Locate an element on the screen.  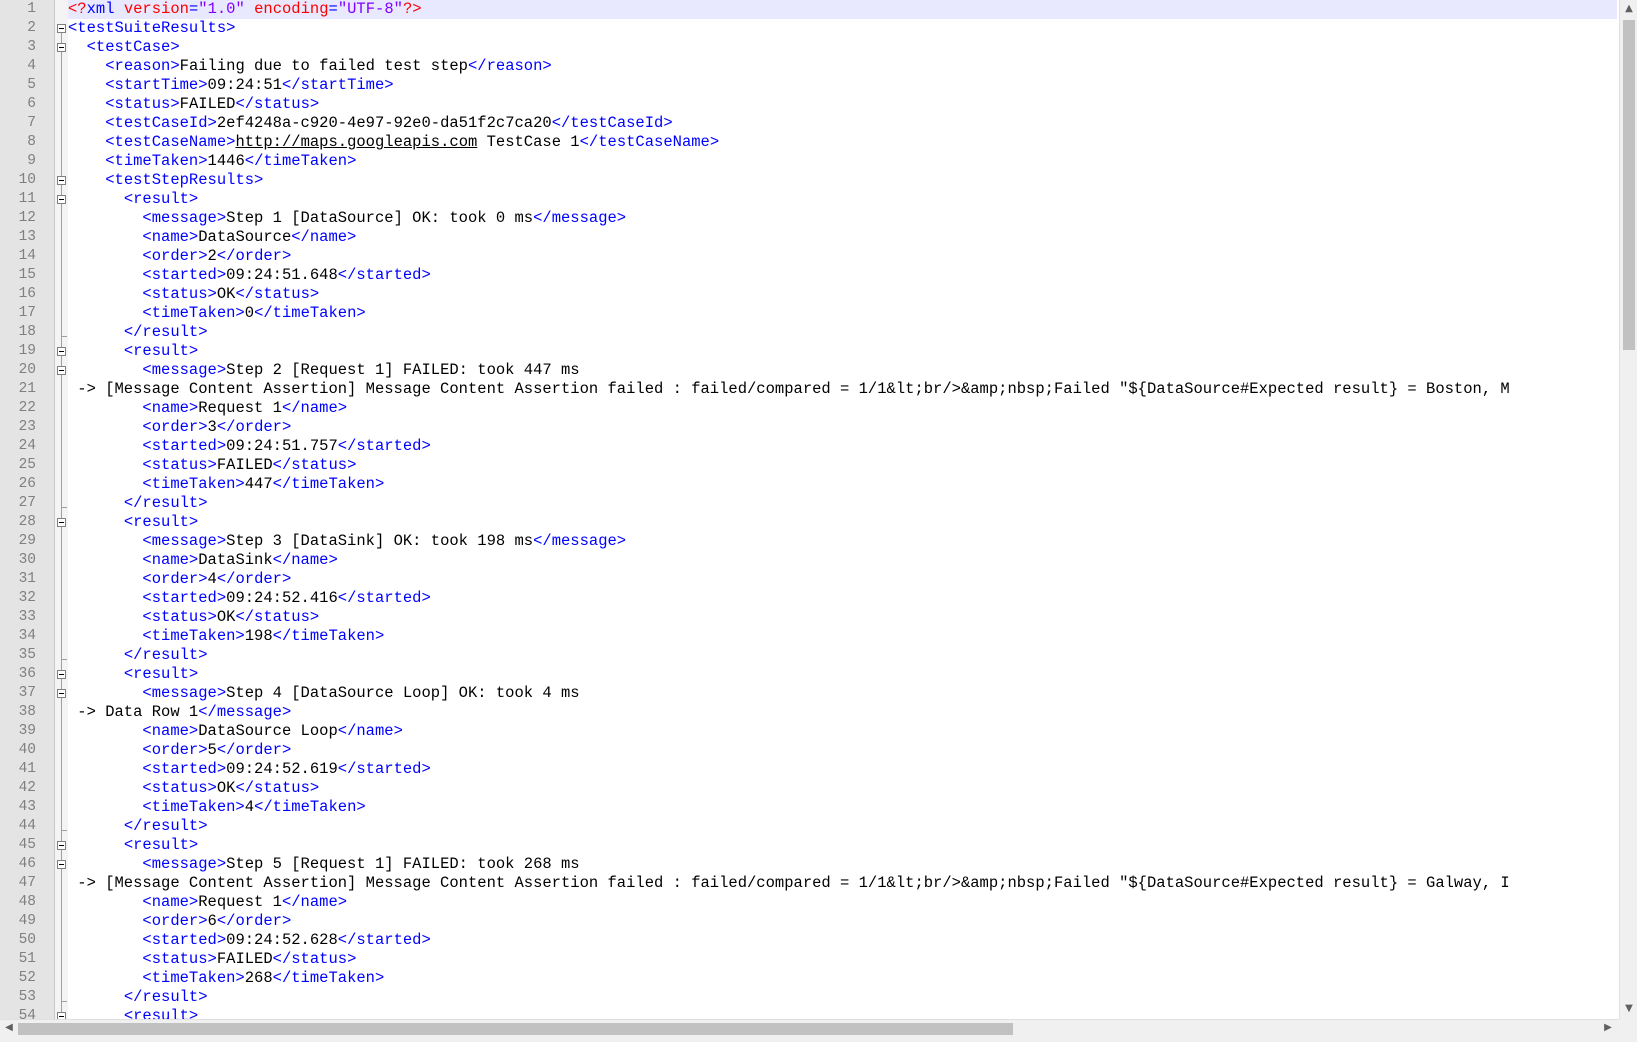
code-line: <started>09:24:51.757</started> is located at coordinates (842, 446).